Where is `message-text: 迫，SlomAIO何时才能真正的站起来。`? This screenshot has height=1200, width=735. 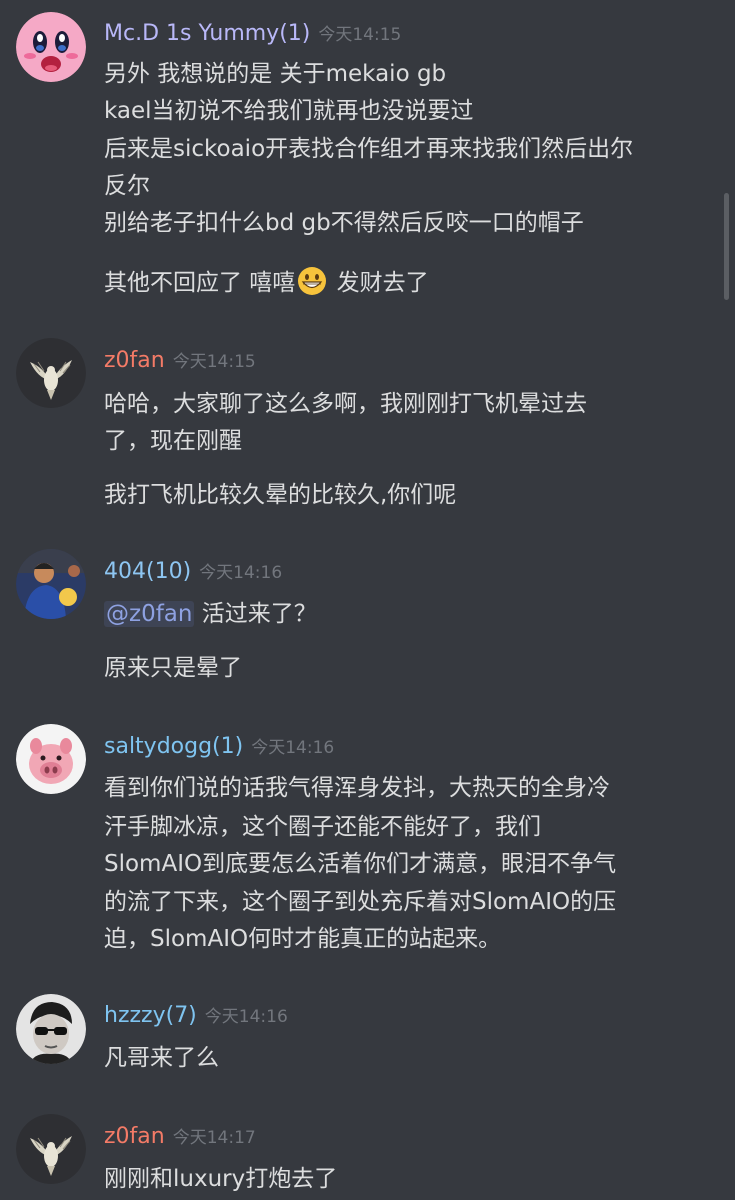 message-text: 迫，SlomAIO何时才能真正的站起来。 is located at coordinates (303, 939).